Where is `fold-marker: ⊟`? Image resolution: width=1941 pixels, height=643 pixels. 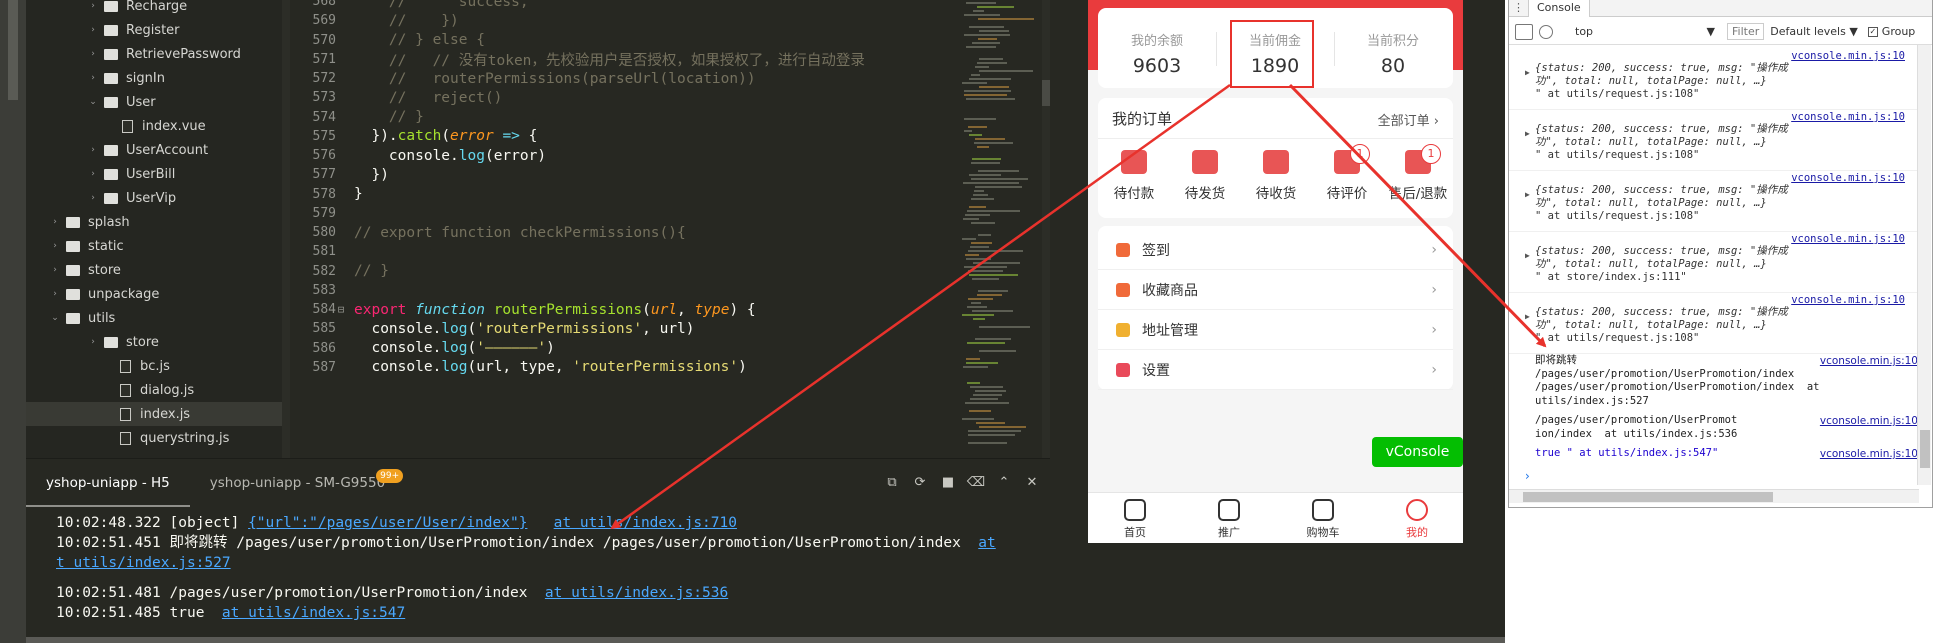 fold-marker: ⊟ is located at coordinates (341, 309).